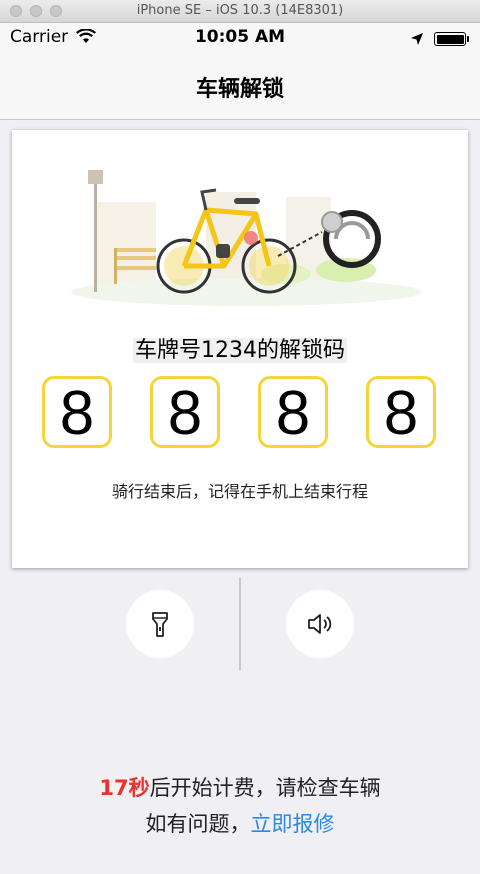 The width and height of the screenshot is (480, 874). I want to click on simulator-title-bar: iPhone SE – iOS 10.3 (14E8301), so click(240, 11).